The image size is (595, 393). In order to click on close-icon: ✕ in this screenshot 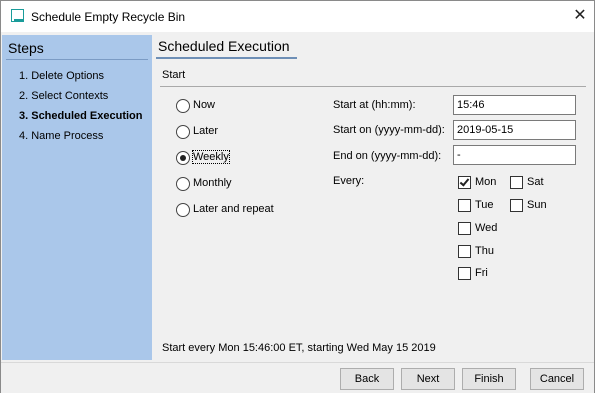, I will do `click(580, 16)`.